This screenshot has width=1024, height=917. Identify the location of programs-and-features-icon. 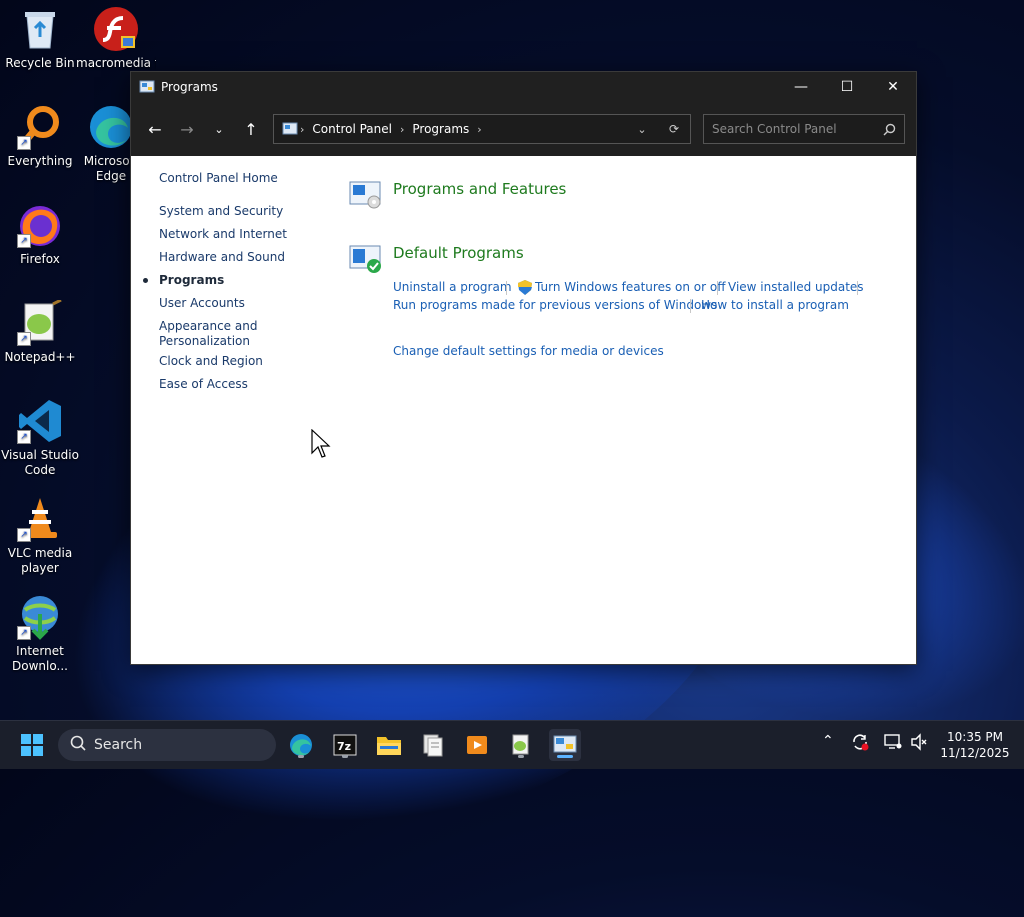
(366, 195).